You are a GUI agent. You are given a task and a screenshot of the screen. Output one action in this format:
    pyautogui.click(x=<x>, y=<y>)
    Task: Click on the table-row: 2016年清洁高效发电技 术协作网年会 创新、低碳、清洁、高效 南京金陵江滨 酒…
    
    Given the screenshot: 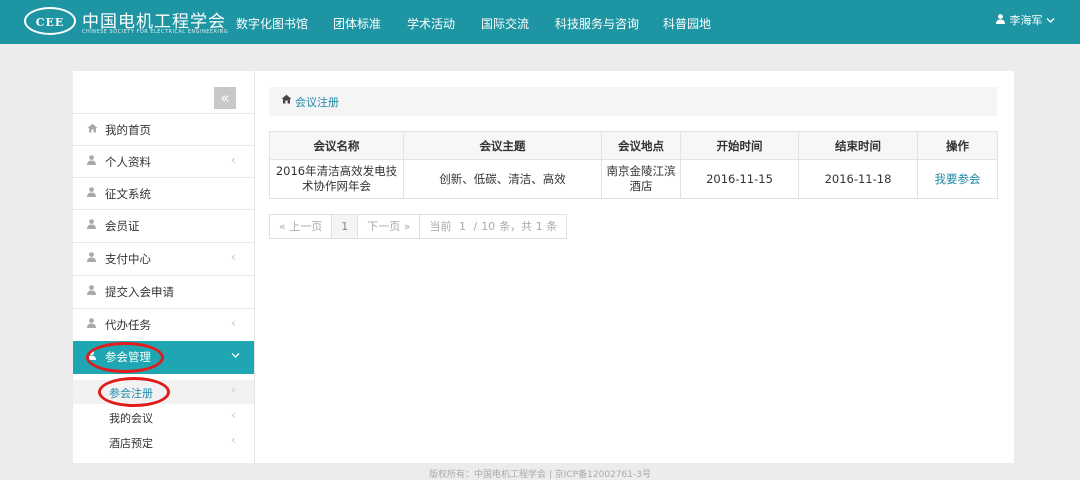 What is the action you would take?
    pyautogui.click(x=633, y=179)
    